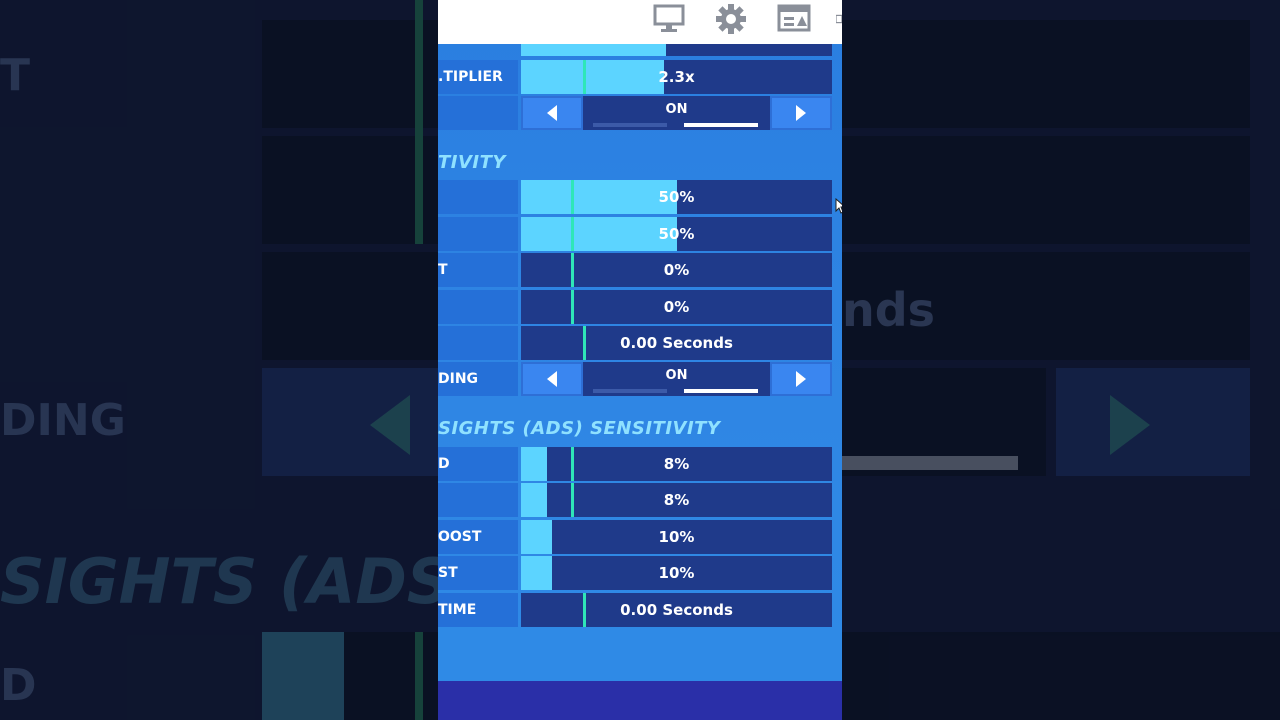 The image size is (1280, 720). What do you see at coordinates (640, 22) in the screenshot?
I see `top-tab-bar` at bounding box center [640, 22].